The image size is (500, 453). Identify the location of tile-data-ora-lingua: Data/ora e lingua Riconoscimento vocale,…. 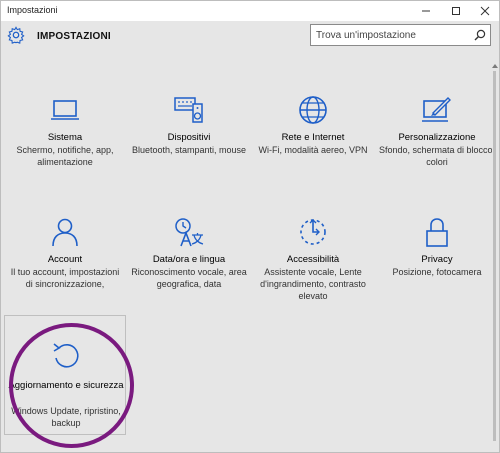
(189, 256).